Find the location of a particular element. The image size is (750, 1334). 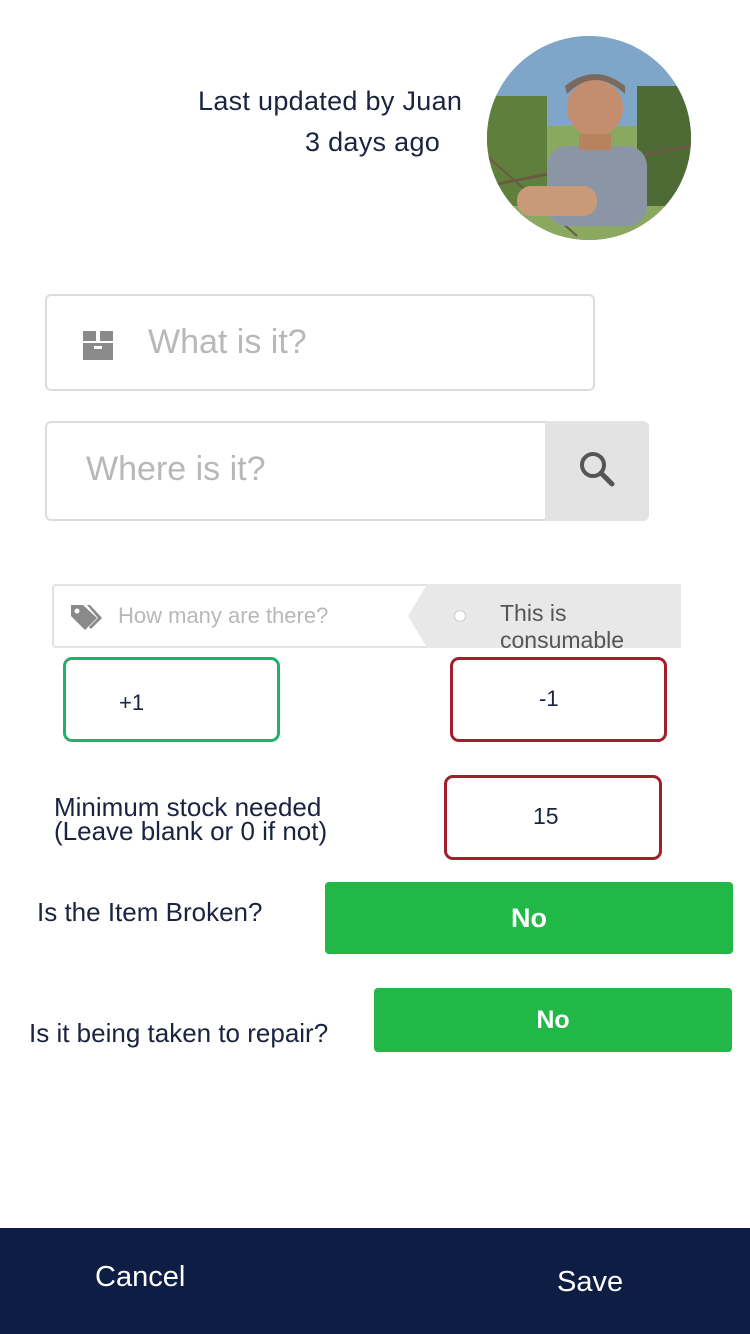

tags-icon is located at coordinates (86, 619).